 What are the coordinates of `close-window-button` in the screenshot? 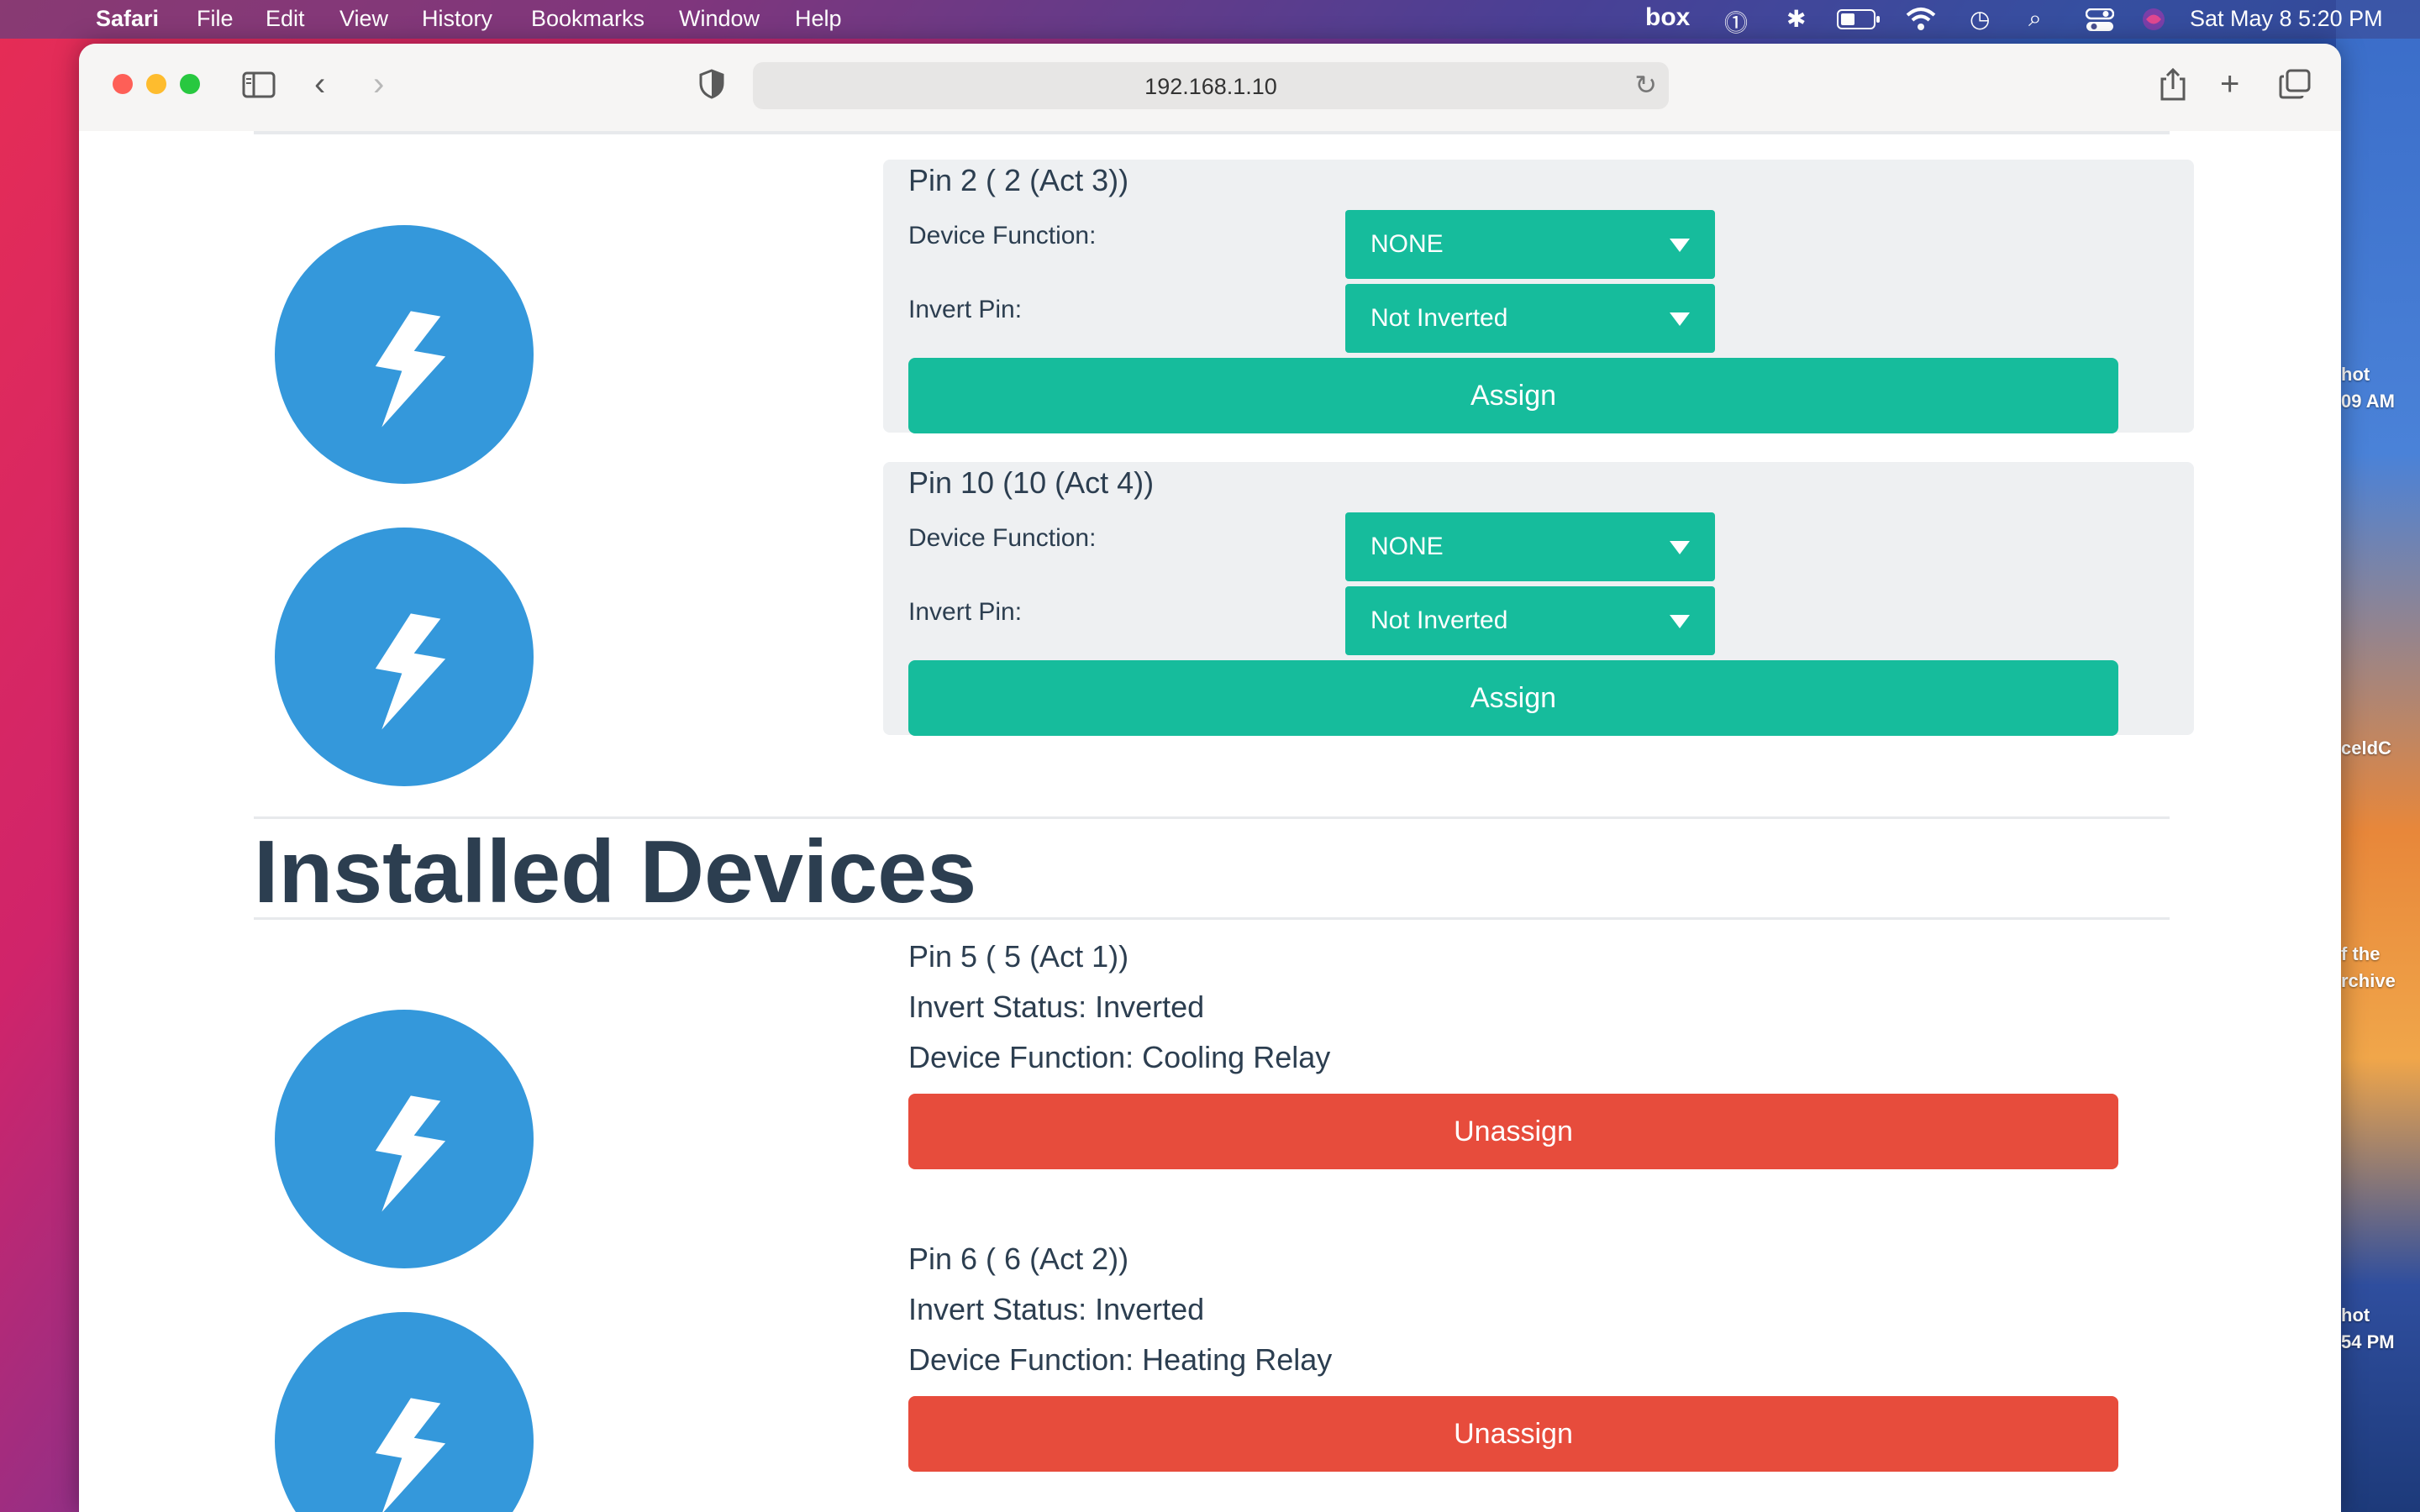 It's located at (123, 84).